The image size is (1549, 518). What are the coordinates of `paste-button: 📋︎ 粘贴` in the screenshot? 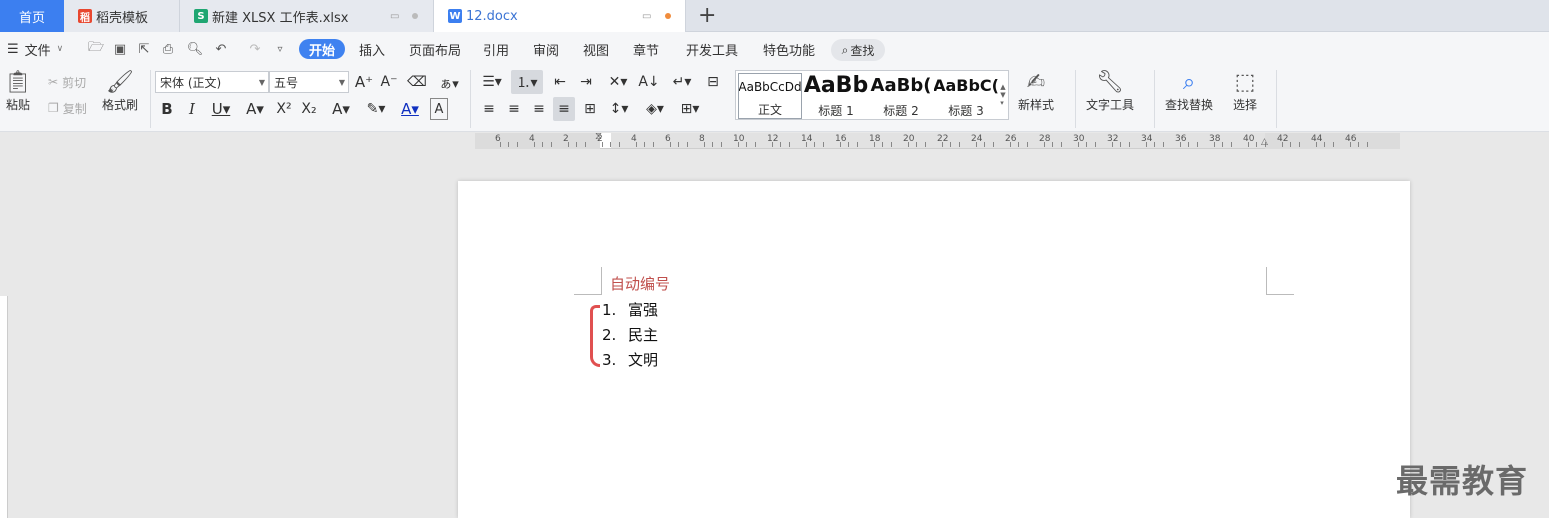 It's located at (18, 91).